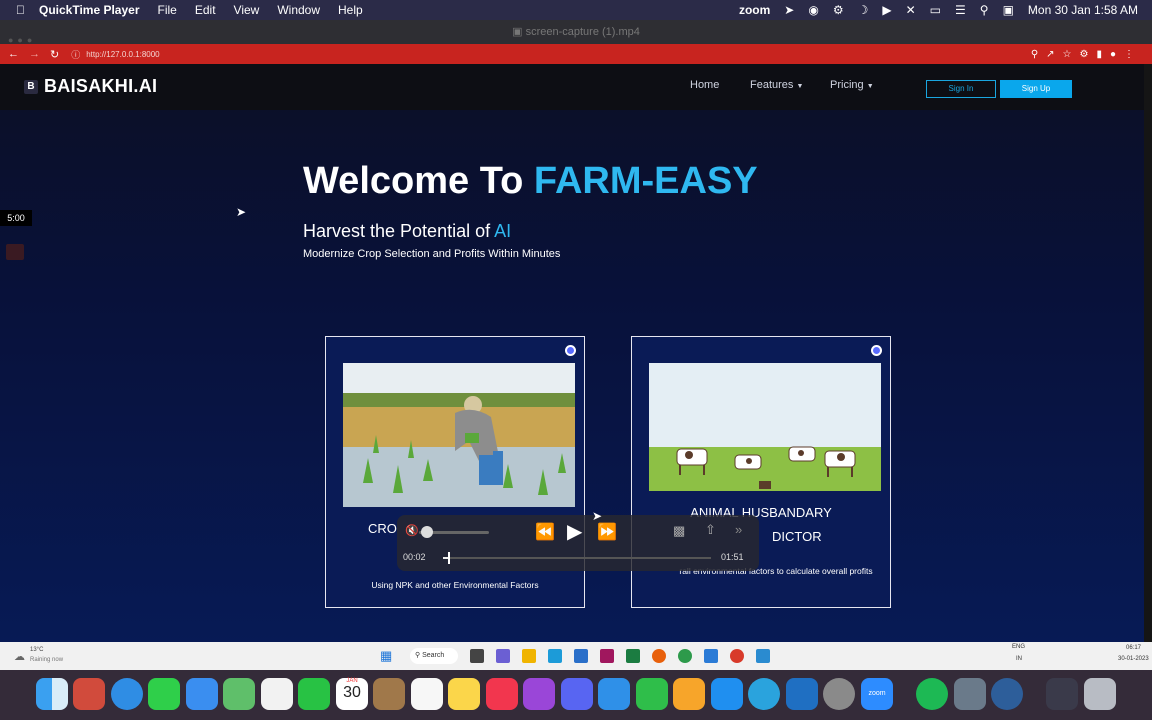 The height and width of the screenshot is (720, 1152). Describe the element at coordinates (127, 694) in the screenshot. I see `safari-icon` at that location.